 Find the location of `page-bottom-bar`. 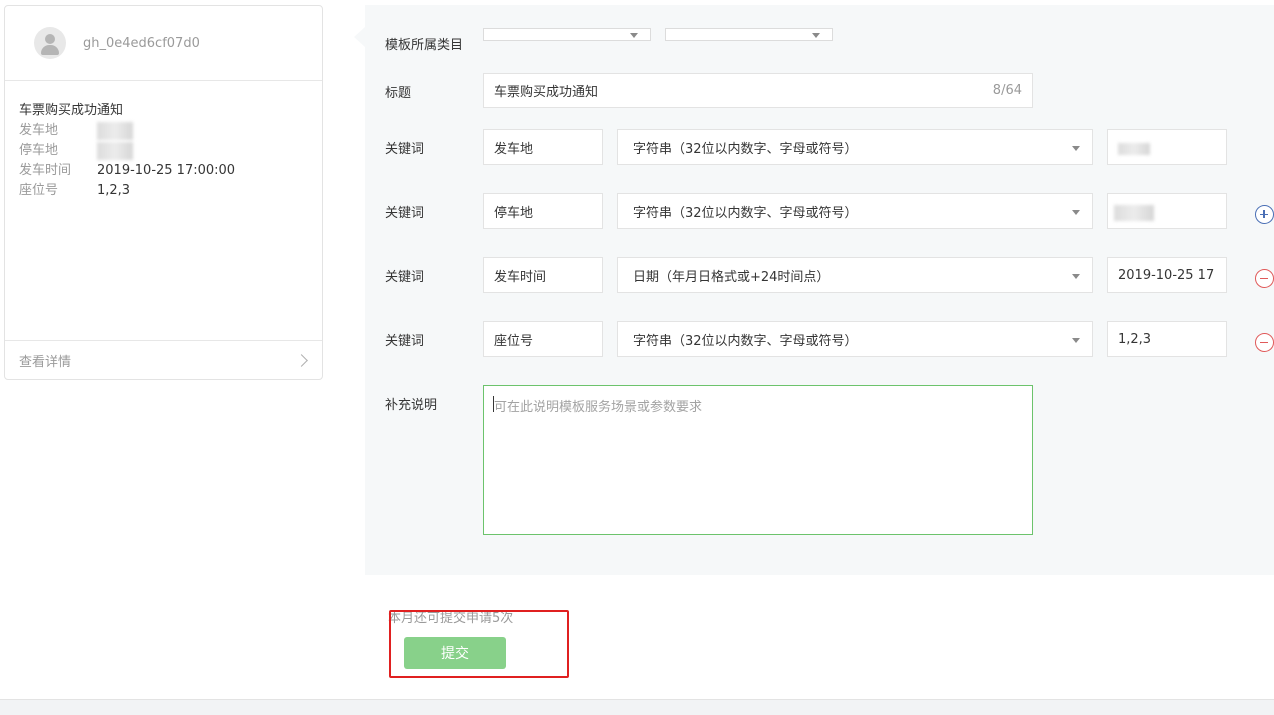

page-bottom-bar is located at coordinates (637, 707).